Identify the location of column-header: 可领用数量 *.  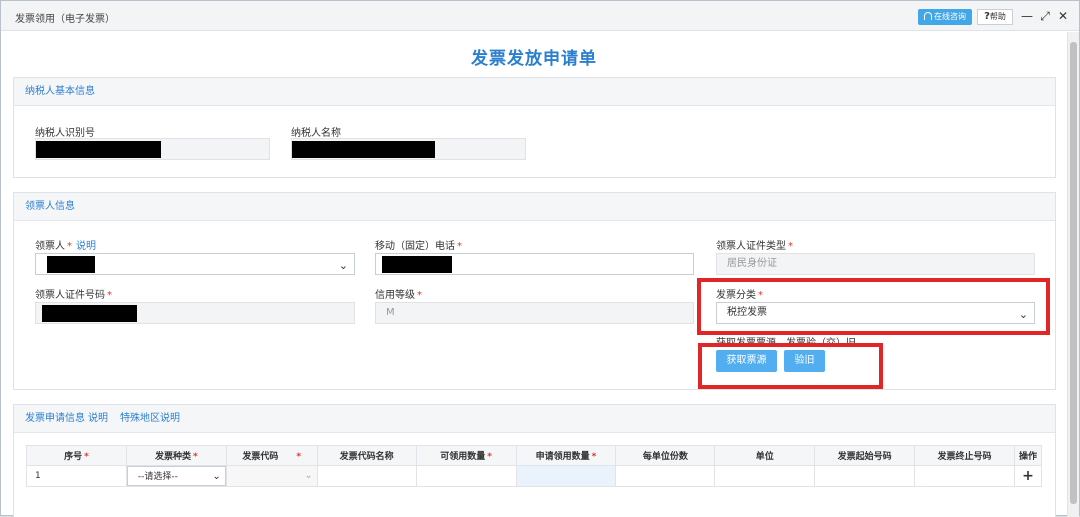
(466, 455).